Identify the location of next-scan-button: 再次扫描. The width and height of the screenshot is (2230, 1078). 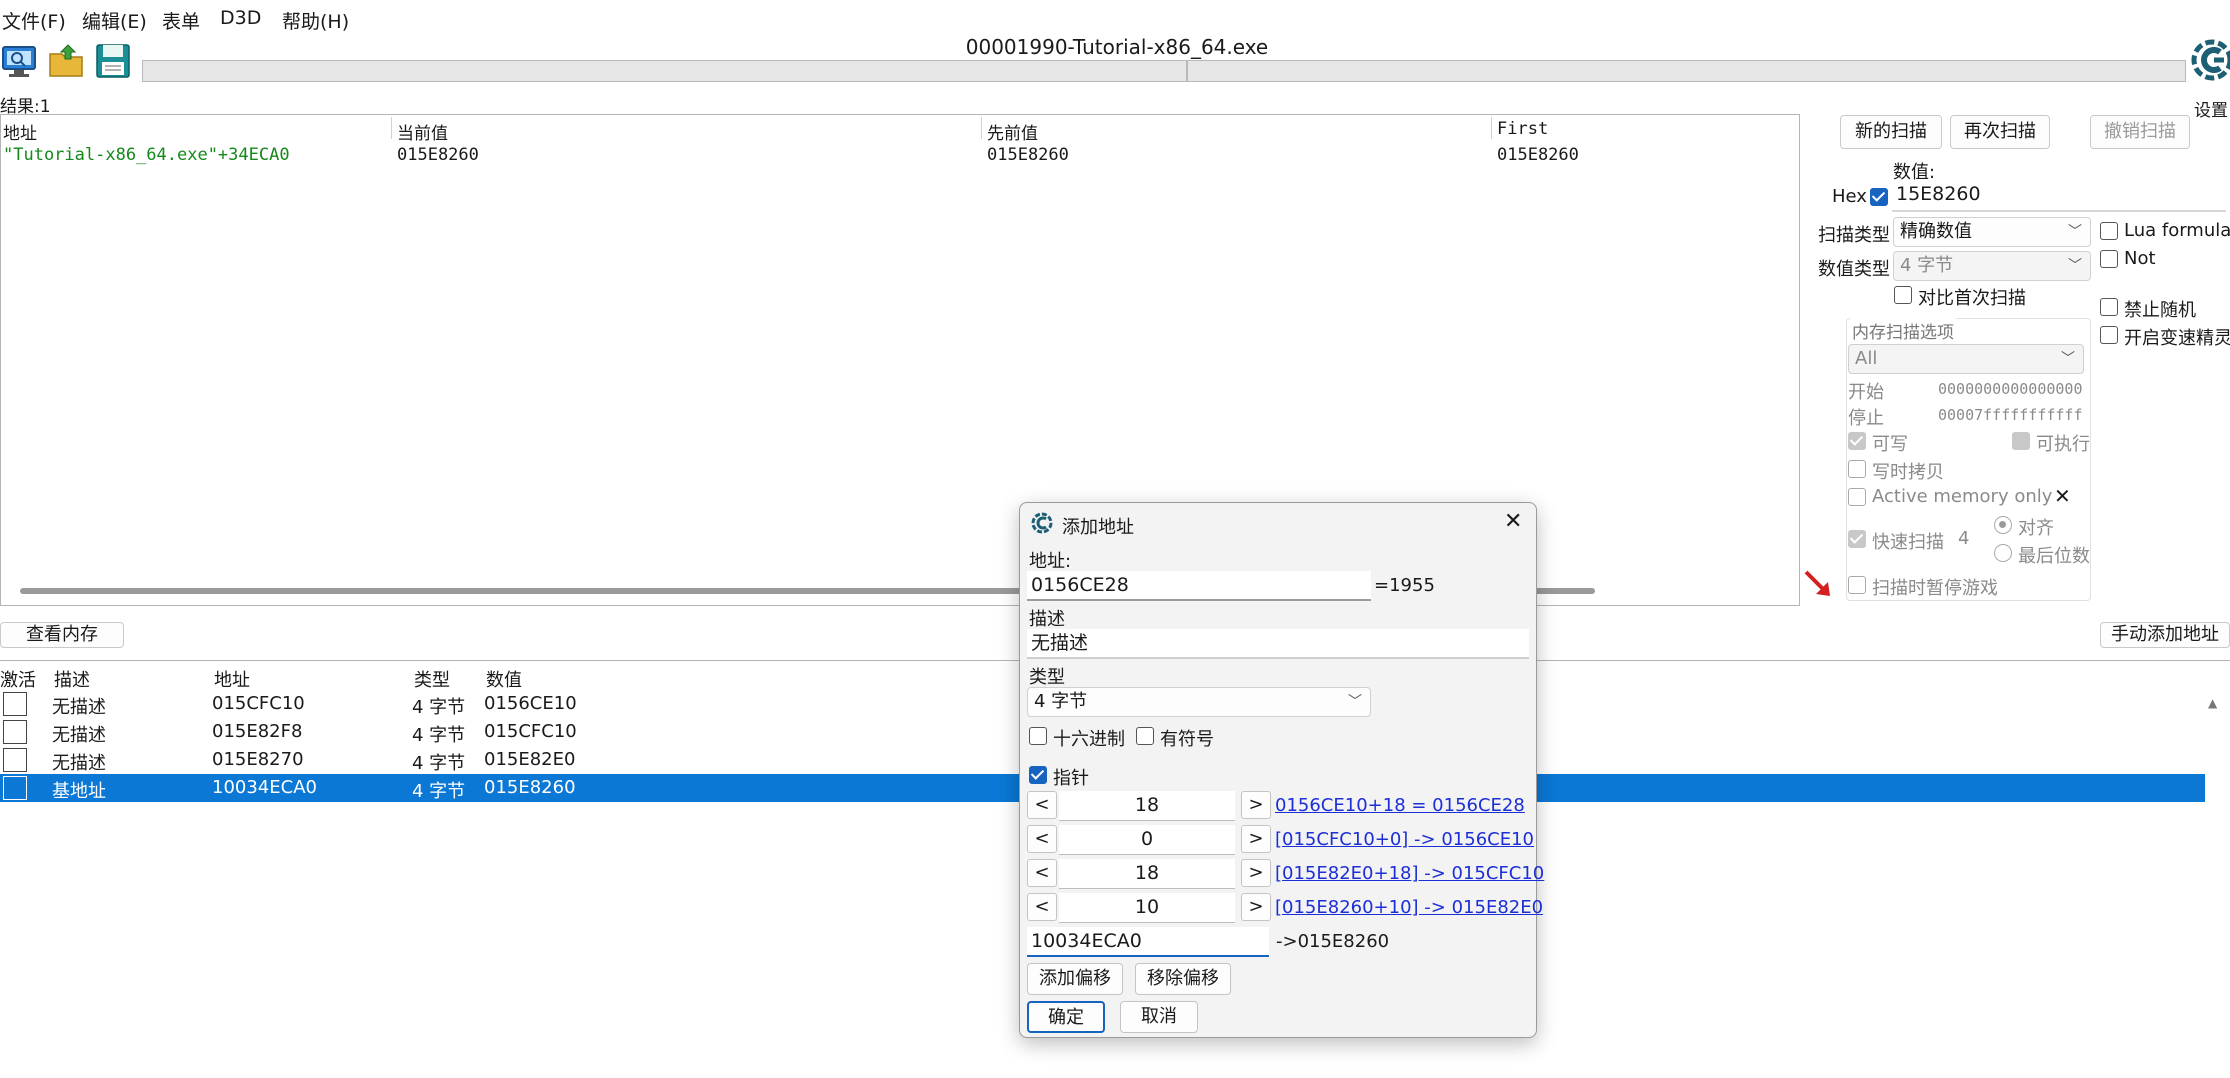
(2000, 132).